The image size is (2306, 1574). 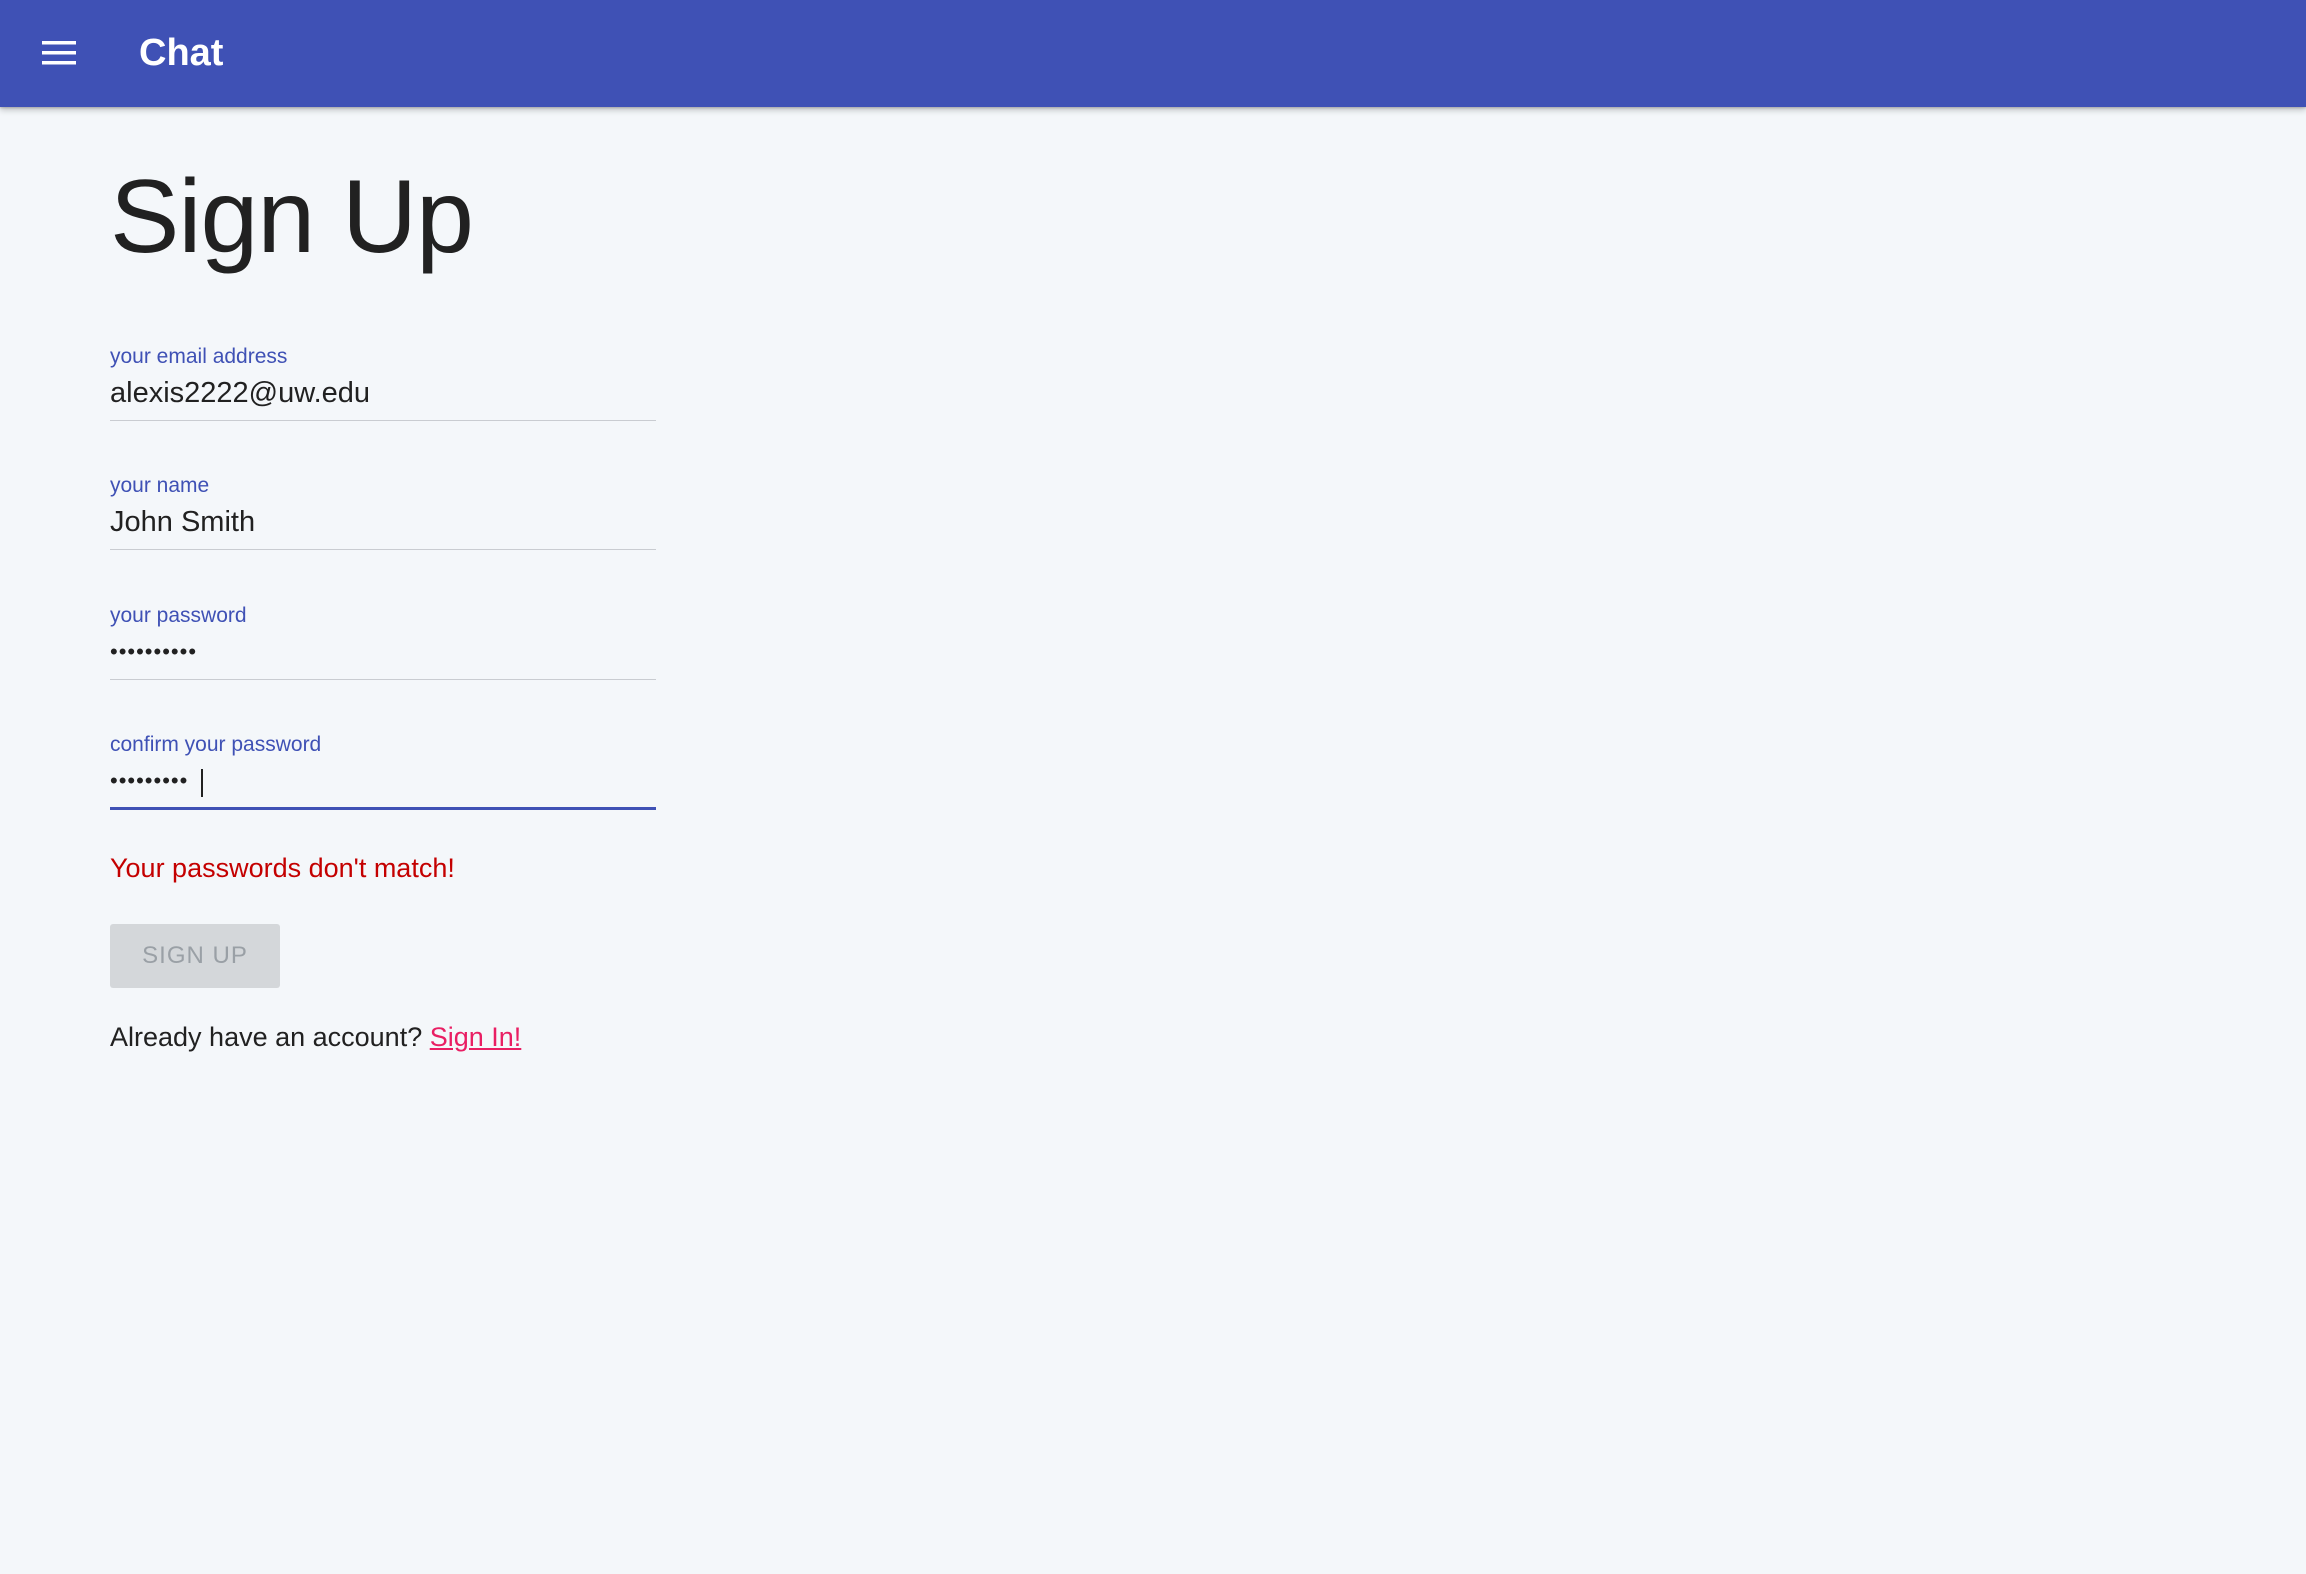 I want to click on name-label: your name, so click(x=160, y=485).